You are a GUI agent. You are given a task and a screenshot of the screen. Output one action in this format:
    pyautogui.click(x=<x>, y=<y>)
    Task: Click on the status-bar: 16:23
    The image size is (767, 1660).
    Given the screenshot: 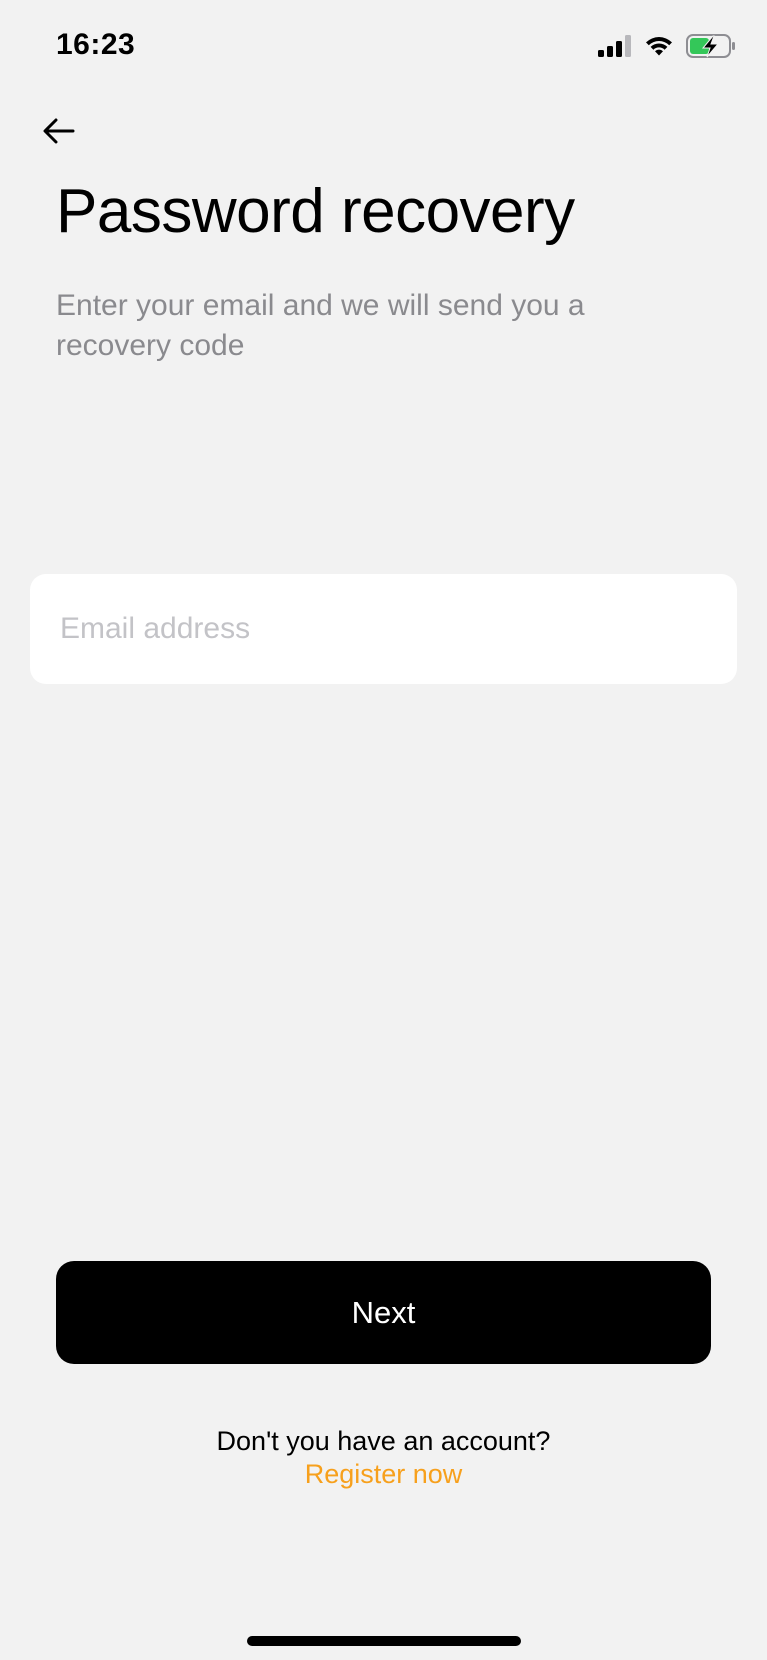 What is the action you would take?
    pyautogui.click(x=383, y=48)
    